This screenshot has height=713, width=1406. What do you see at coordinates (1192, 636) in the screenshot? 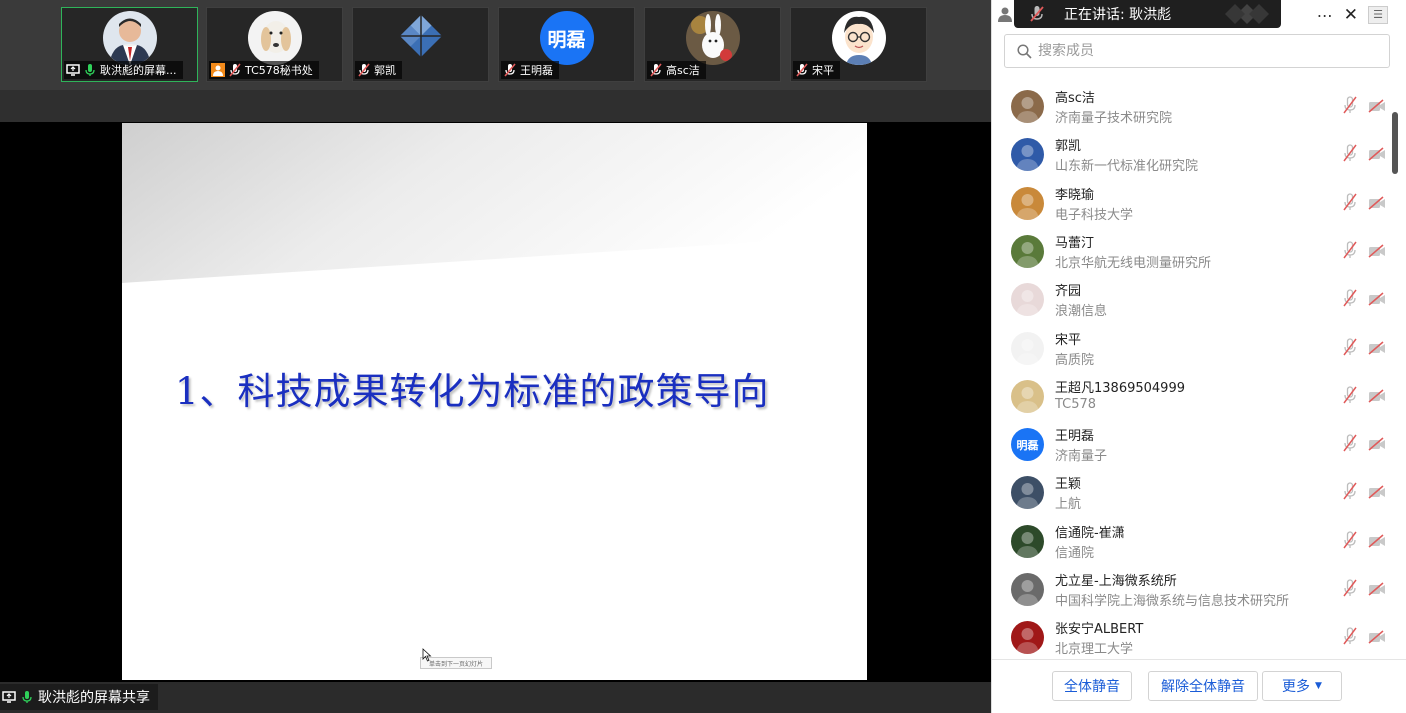
I see `member-row: 张安宁ALBERT 北京理工大学` at bounding box center [1192, 636].